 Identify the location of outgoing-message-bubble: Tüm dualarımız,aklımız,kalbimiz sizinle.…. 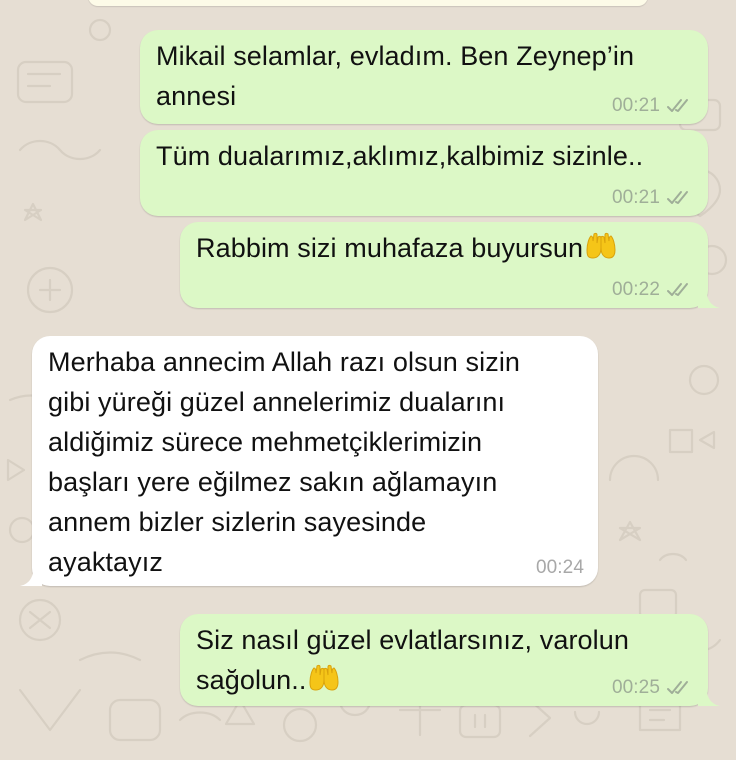
(424, 173).